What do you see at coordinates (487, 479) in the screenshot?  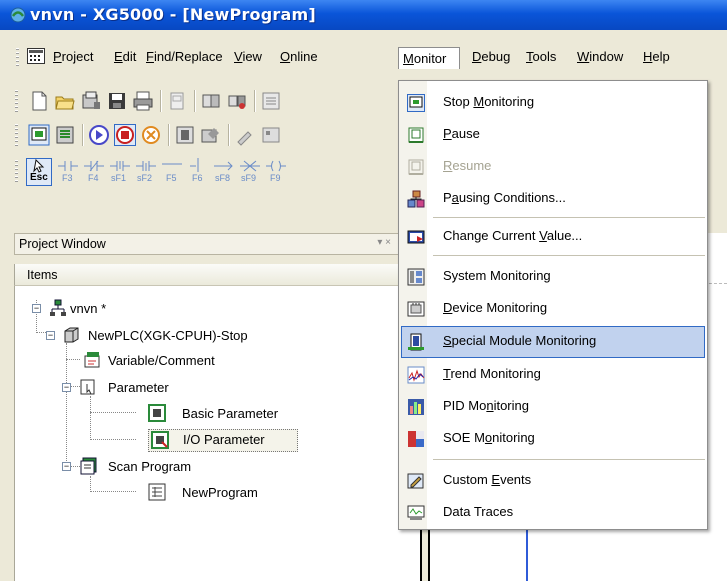 I see `menu-item-label: Custom Events` at bounding box center [487, 479].